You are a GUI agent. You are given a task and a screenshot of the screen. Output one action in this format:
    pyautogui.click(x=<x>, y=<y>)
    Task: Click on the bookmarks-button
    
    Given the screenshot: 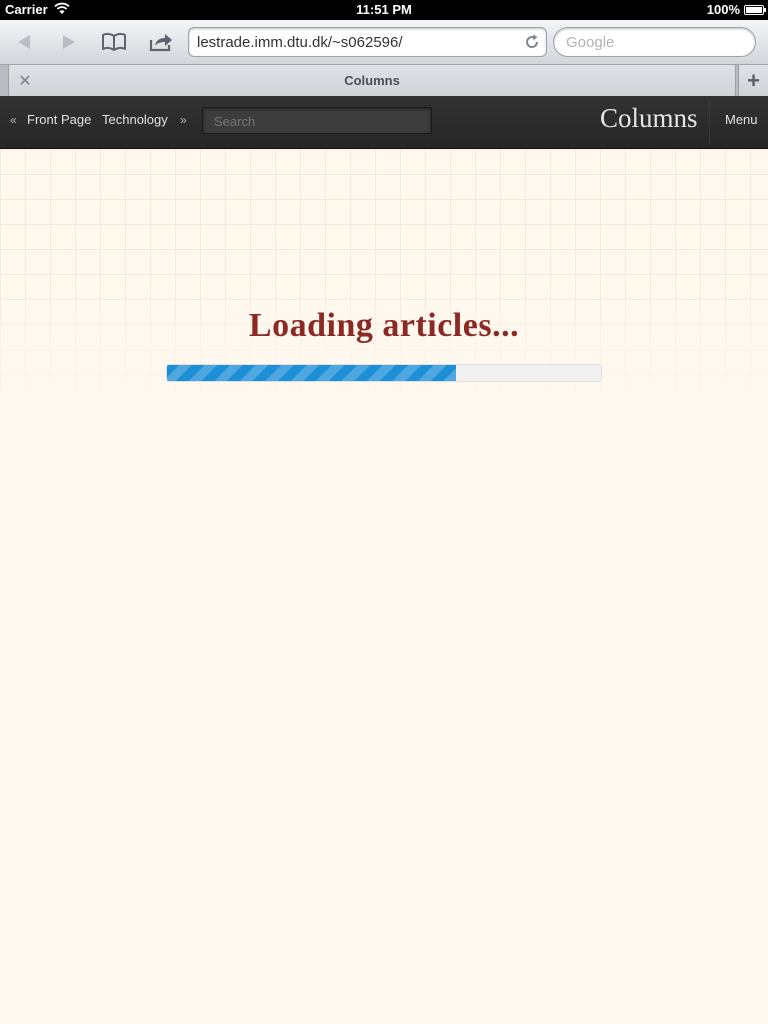 What is the action you would take?
    pyautogui.click(x=114, y=42)
    